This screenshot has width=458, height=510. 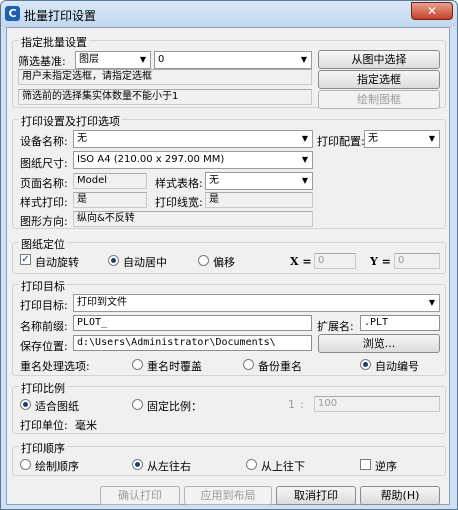 What do you see at coordinates (379, 79) in the screenshot?
I see `select-frame-button: 指定选框` at bounding box center [379, 79].